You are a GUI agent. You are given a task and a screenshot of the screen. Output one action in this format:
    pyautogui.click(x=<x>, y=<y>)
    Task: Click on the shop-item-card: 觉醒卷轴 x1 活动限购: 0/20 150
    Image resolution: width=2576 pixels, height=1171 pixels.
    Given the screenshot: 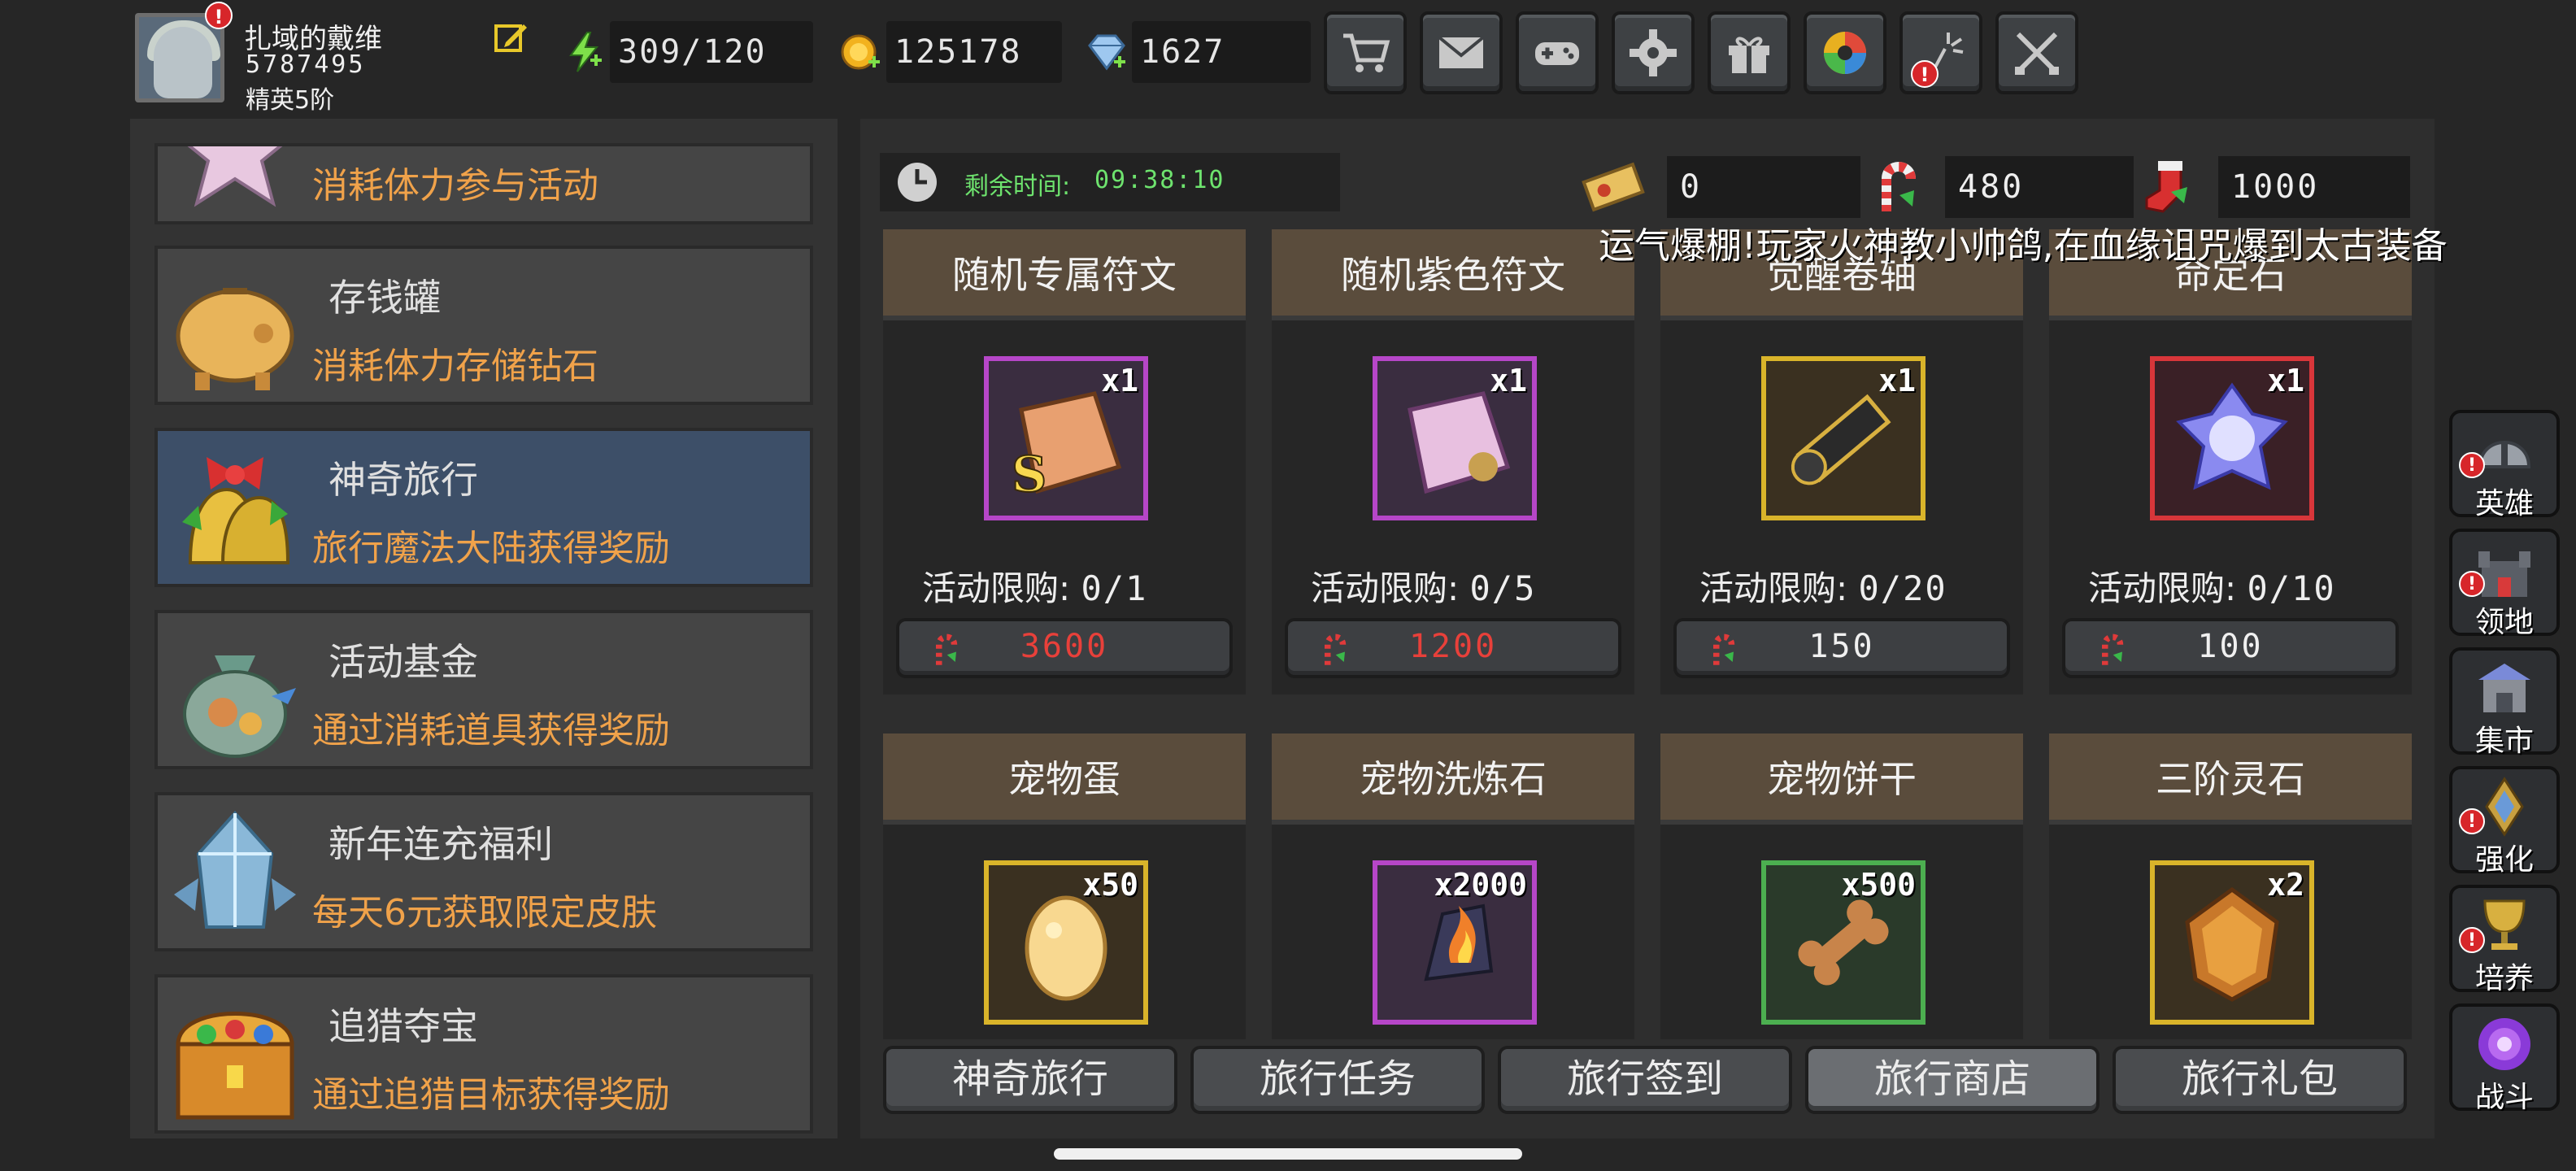 What is the action you would take?
    pyautogui.click(x=1842, y=461)
    